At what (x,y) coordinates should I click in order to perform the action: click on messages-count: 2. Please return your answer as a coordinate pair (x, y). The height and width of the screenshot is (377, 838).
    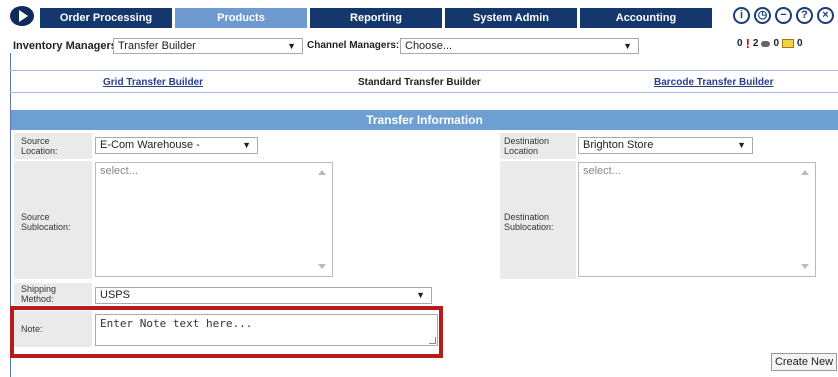
    Looking at the image, I should click on (755, 43).